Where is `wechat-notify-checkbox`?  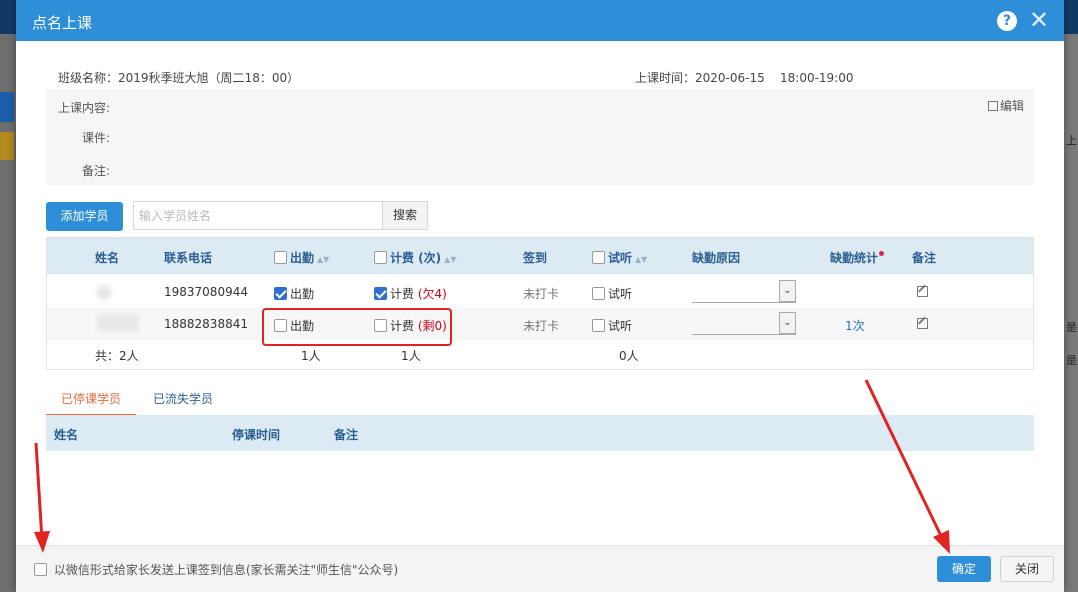
wechat-notify-checkbox is located at coordinates (40, 569).